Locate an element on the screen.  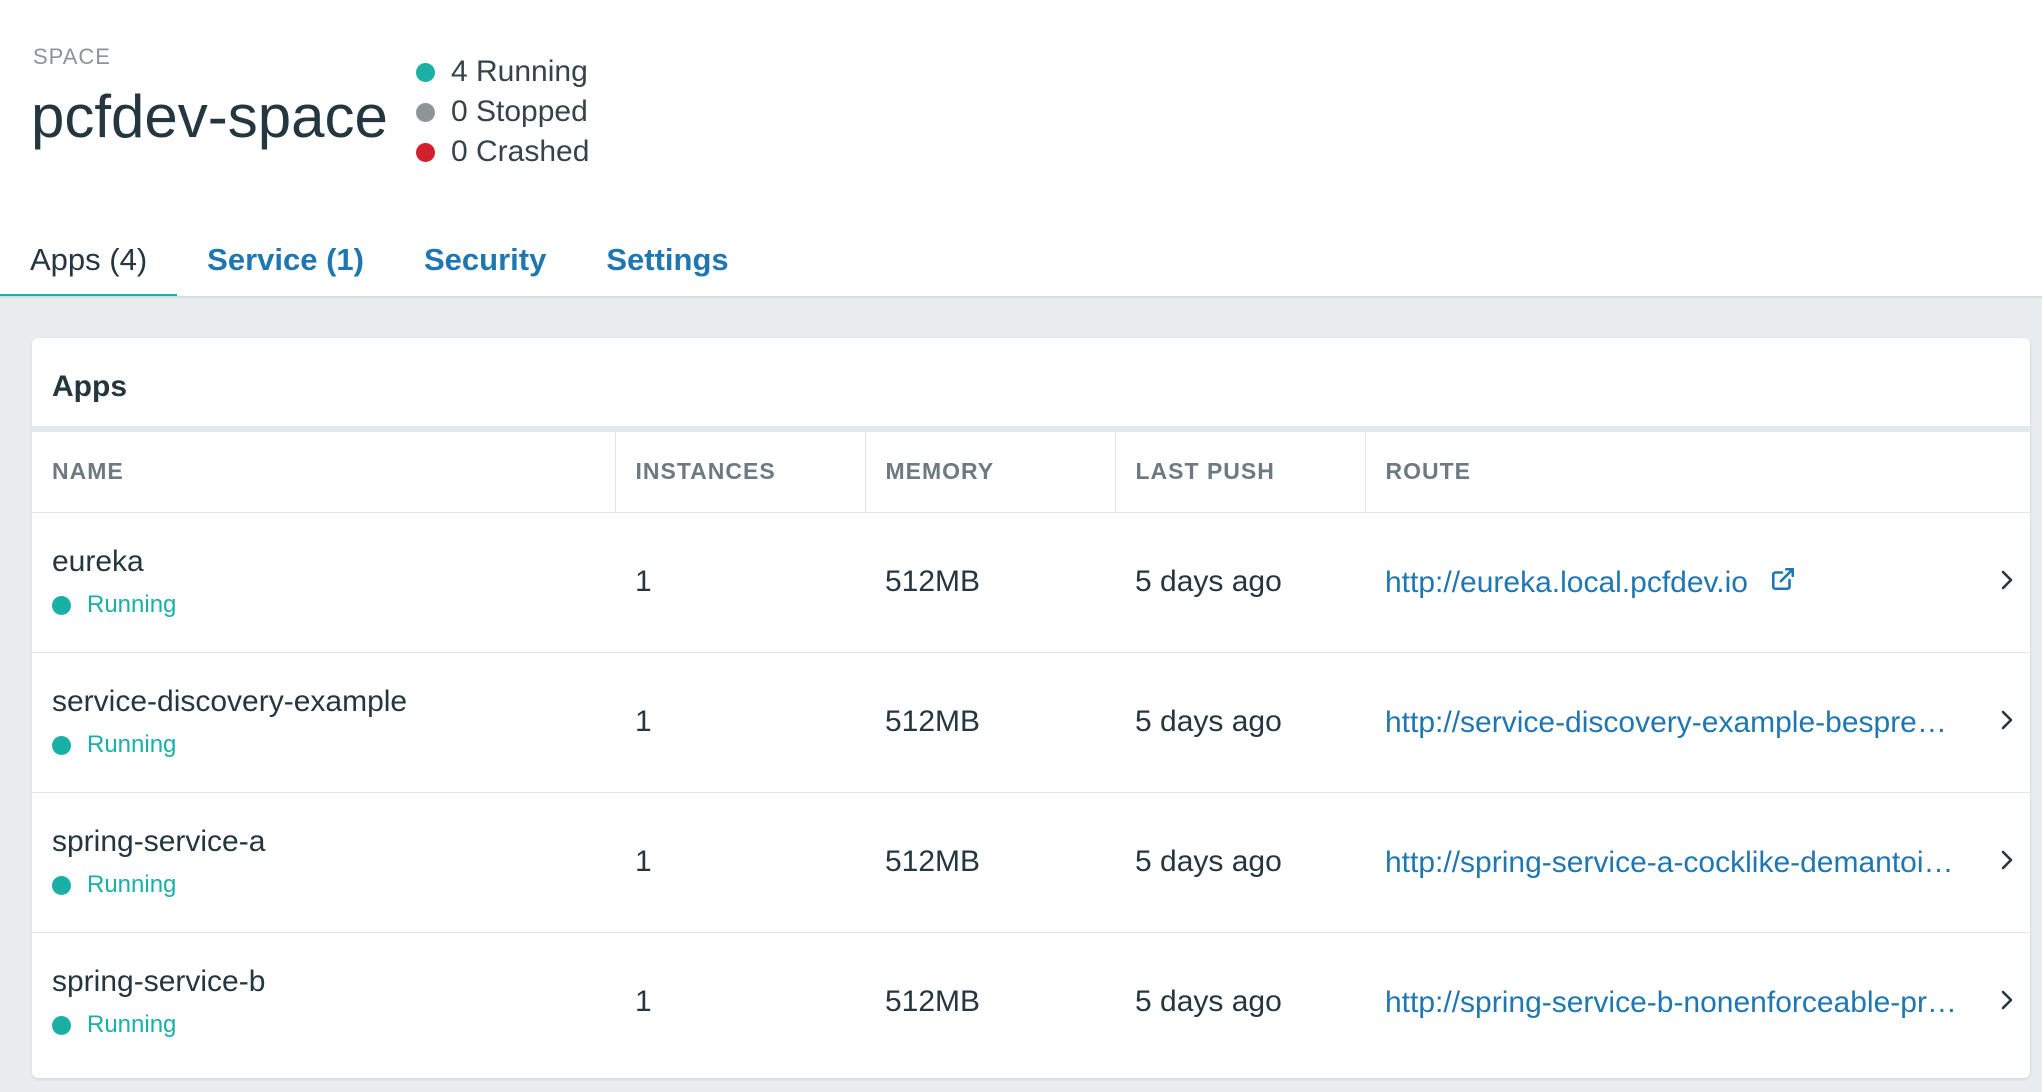
column-header-name: NAME is located at coordinates (324, 472).